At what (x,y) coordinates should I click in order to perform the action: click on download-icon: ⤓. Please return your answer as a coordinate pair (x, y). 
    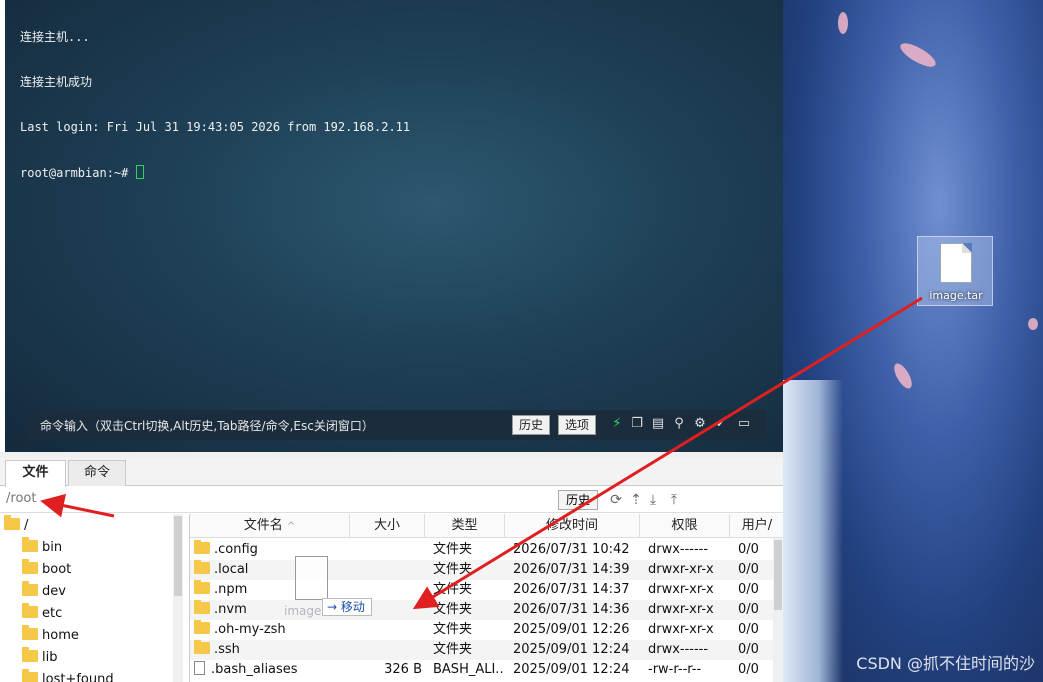
    Looking at the image, I should click on (653, 500).